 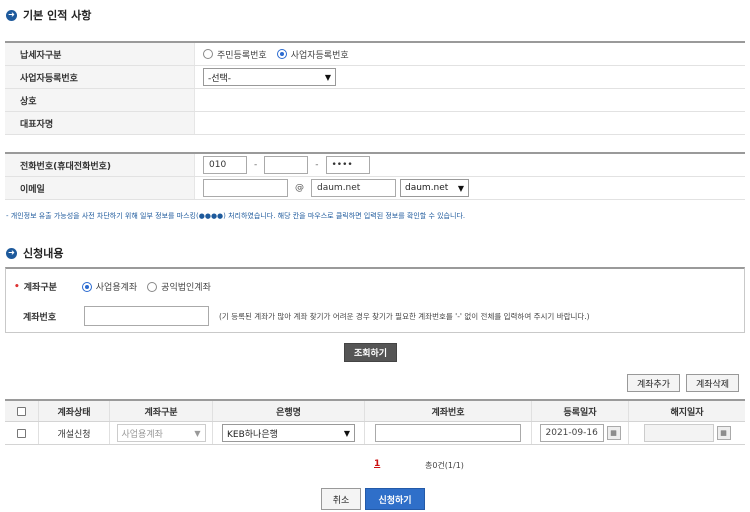 What do you see at coordinates (225, 165) in the screenshot?
I see `phone-part1-input: 010` at bounding box center [225, 165].